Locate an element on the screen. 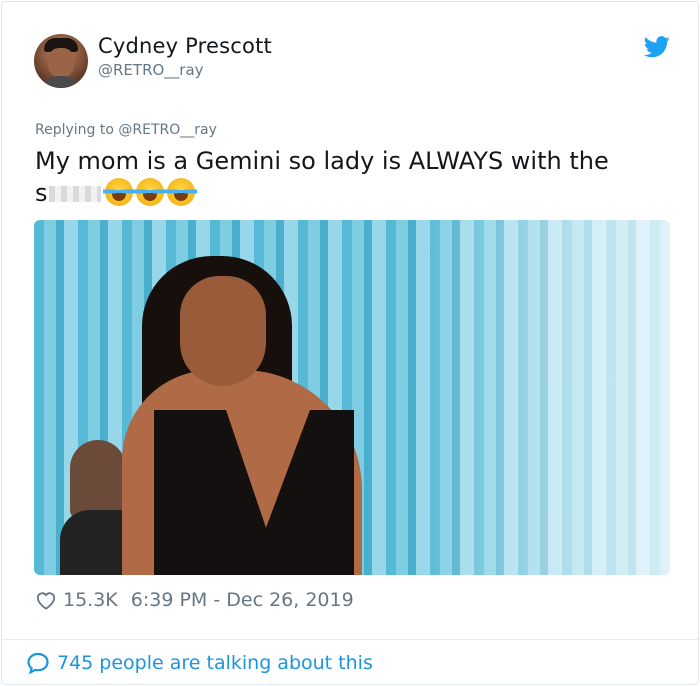 The height and width of the screenshot is (686, 700). heart-icon is located at coordinates (46, 600).